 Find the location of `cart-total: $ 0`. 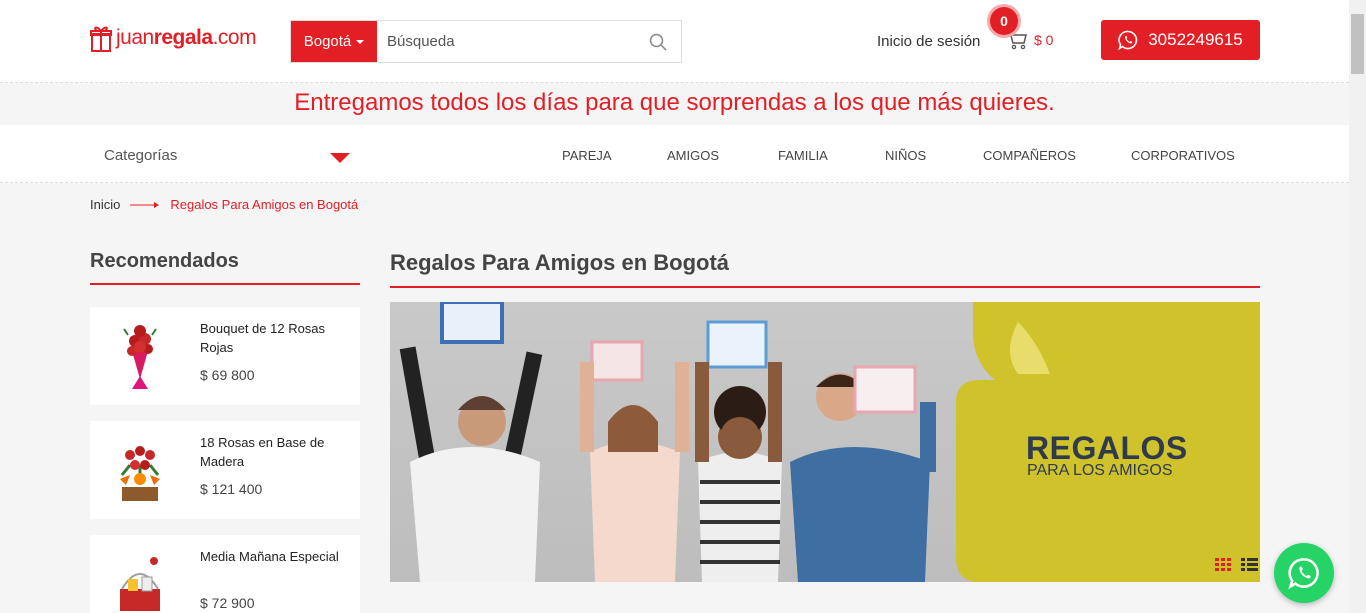

cart-total: $ 0 is located at coordinates (1044, 40).